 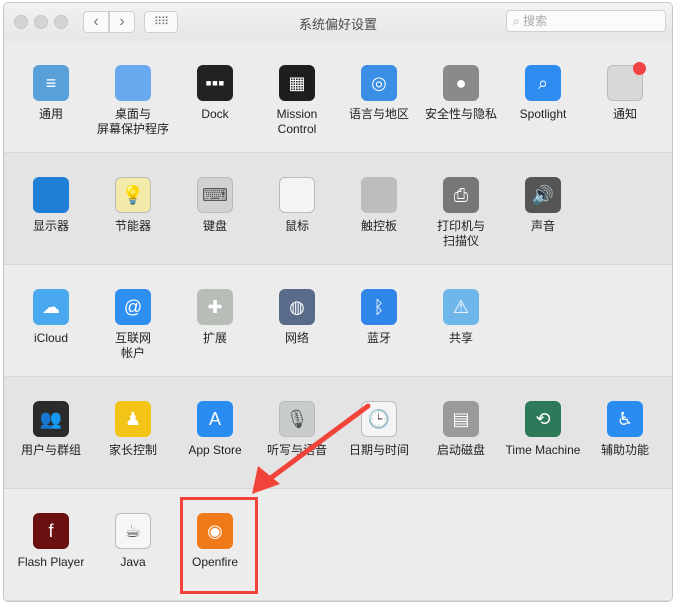 What do you see at coordinates (297, 121) in the screenshot?
I see `pane-label: Mission Control` at bounding box center [297, 121].